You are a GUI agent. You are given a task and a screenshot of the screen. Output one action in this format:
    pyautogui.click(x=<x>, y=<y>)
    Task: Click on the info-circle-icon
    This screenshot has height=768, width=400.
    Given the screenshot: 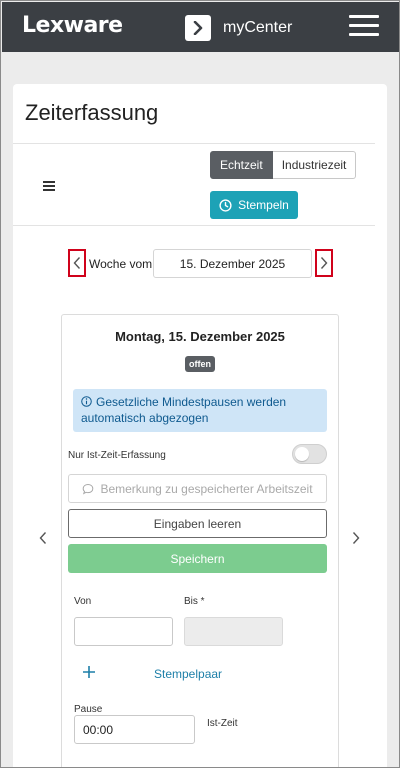 What is the action you would take?
    pyautogui.click(x=86, y=401)
    